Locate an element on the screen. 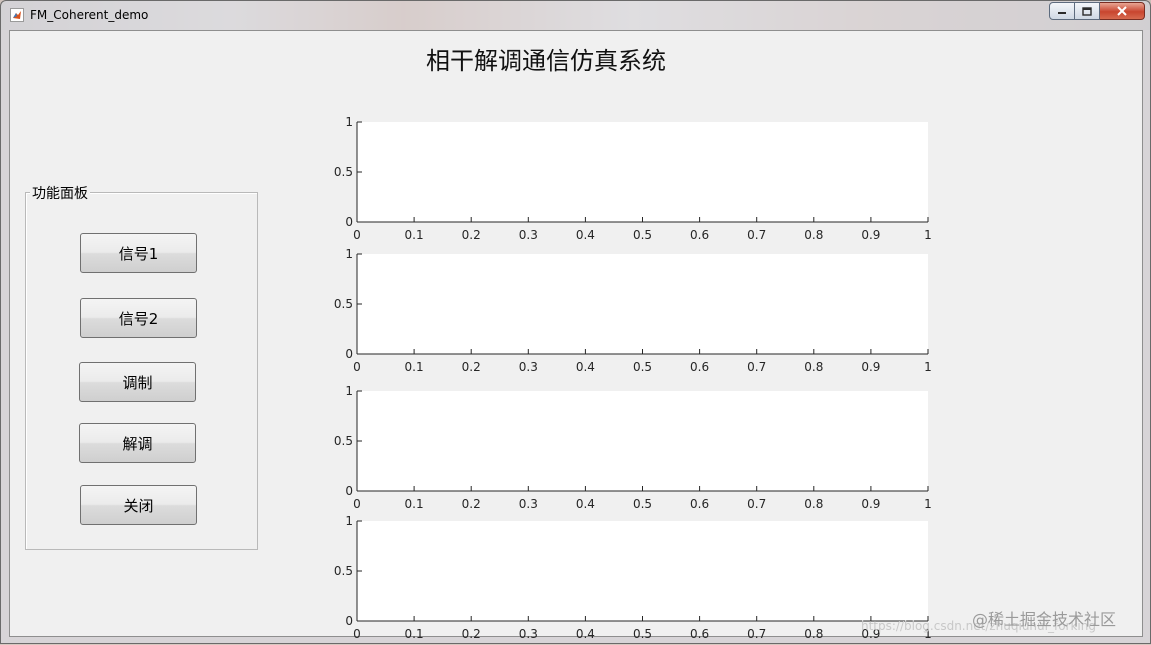 The height and width of the screenshot is (645, 1151). axes-2: 0 0.1 0.2 0.3 0.4 0.5 0.6 0.7 0.8 0.9 1 0 0.5 1 is located at coordinates (633, 310).